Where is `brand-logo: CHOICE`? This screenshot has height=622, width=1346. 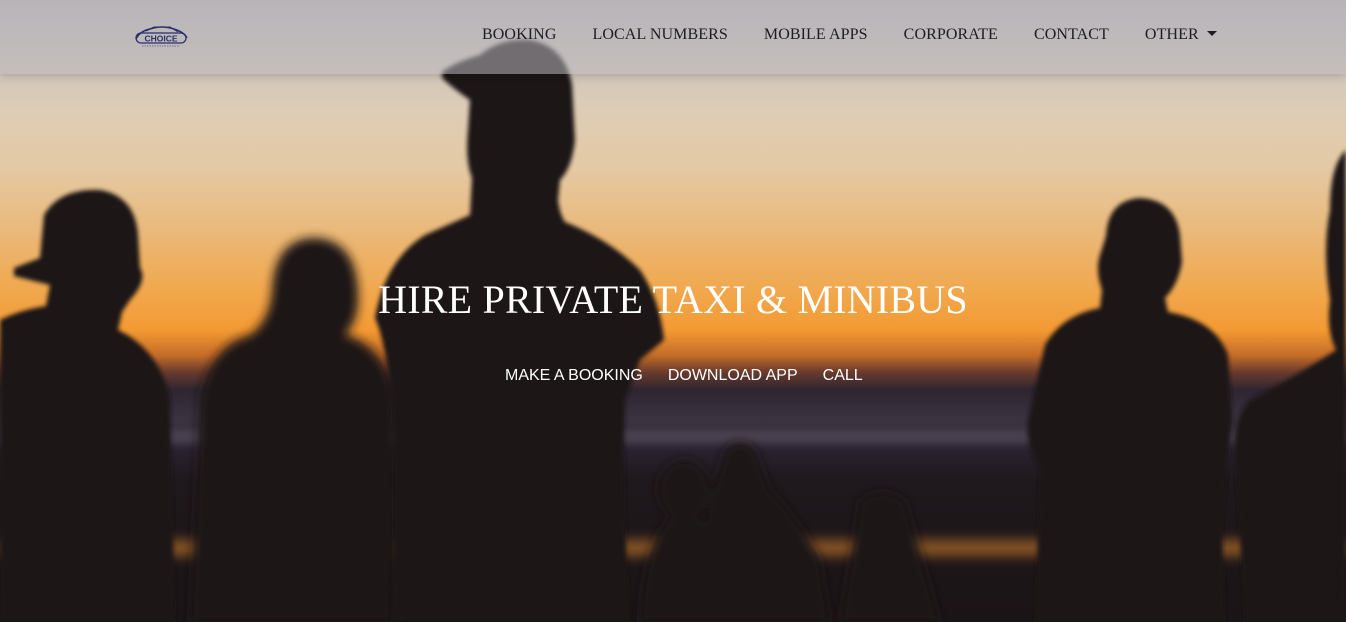
brand-logo: CHOICE is located at coordinates (161, 36).